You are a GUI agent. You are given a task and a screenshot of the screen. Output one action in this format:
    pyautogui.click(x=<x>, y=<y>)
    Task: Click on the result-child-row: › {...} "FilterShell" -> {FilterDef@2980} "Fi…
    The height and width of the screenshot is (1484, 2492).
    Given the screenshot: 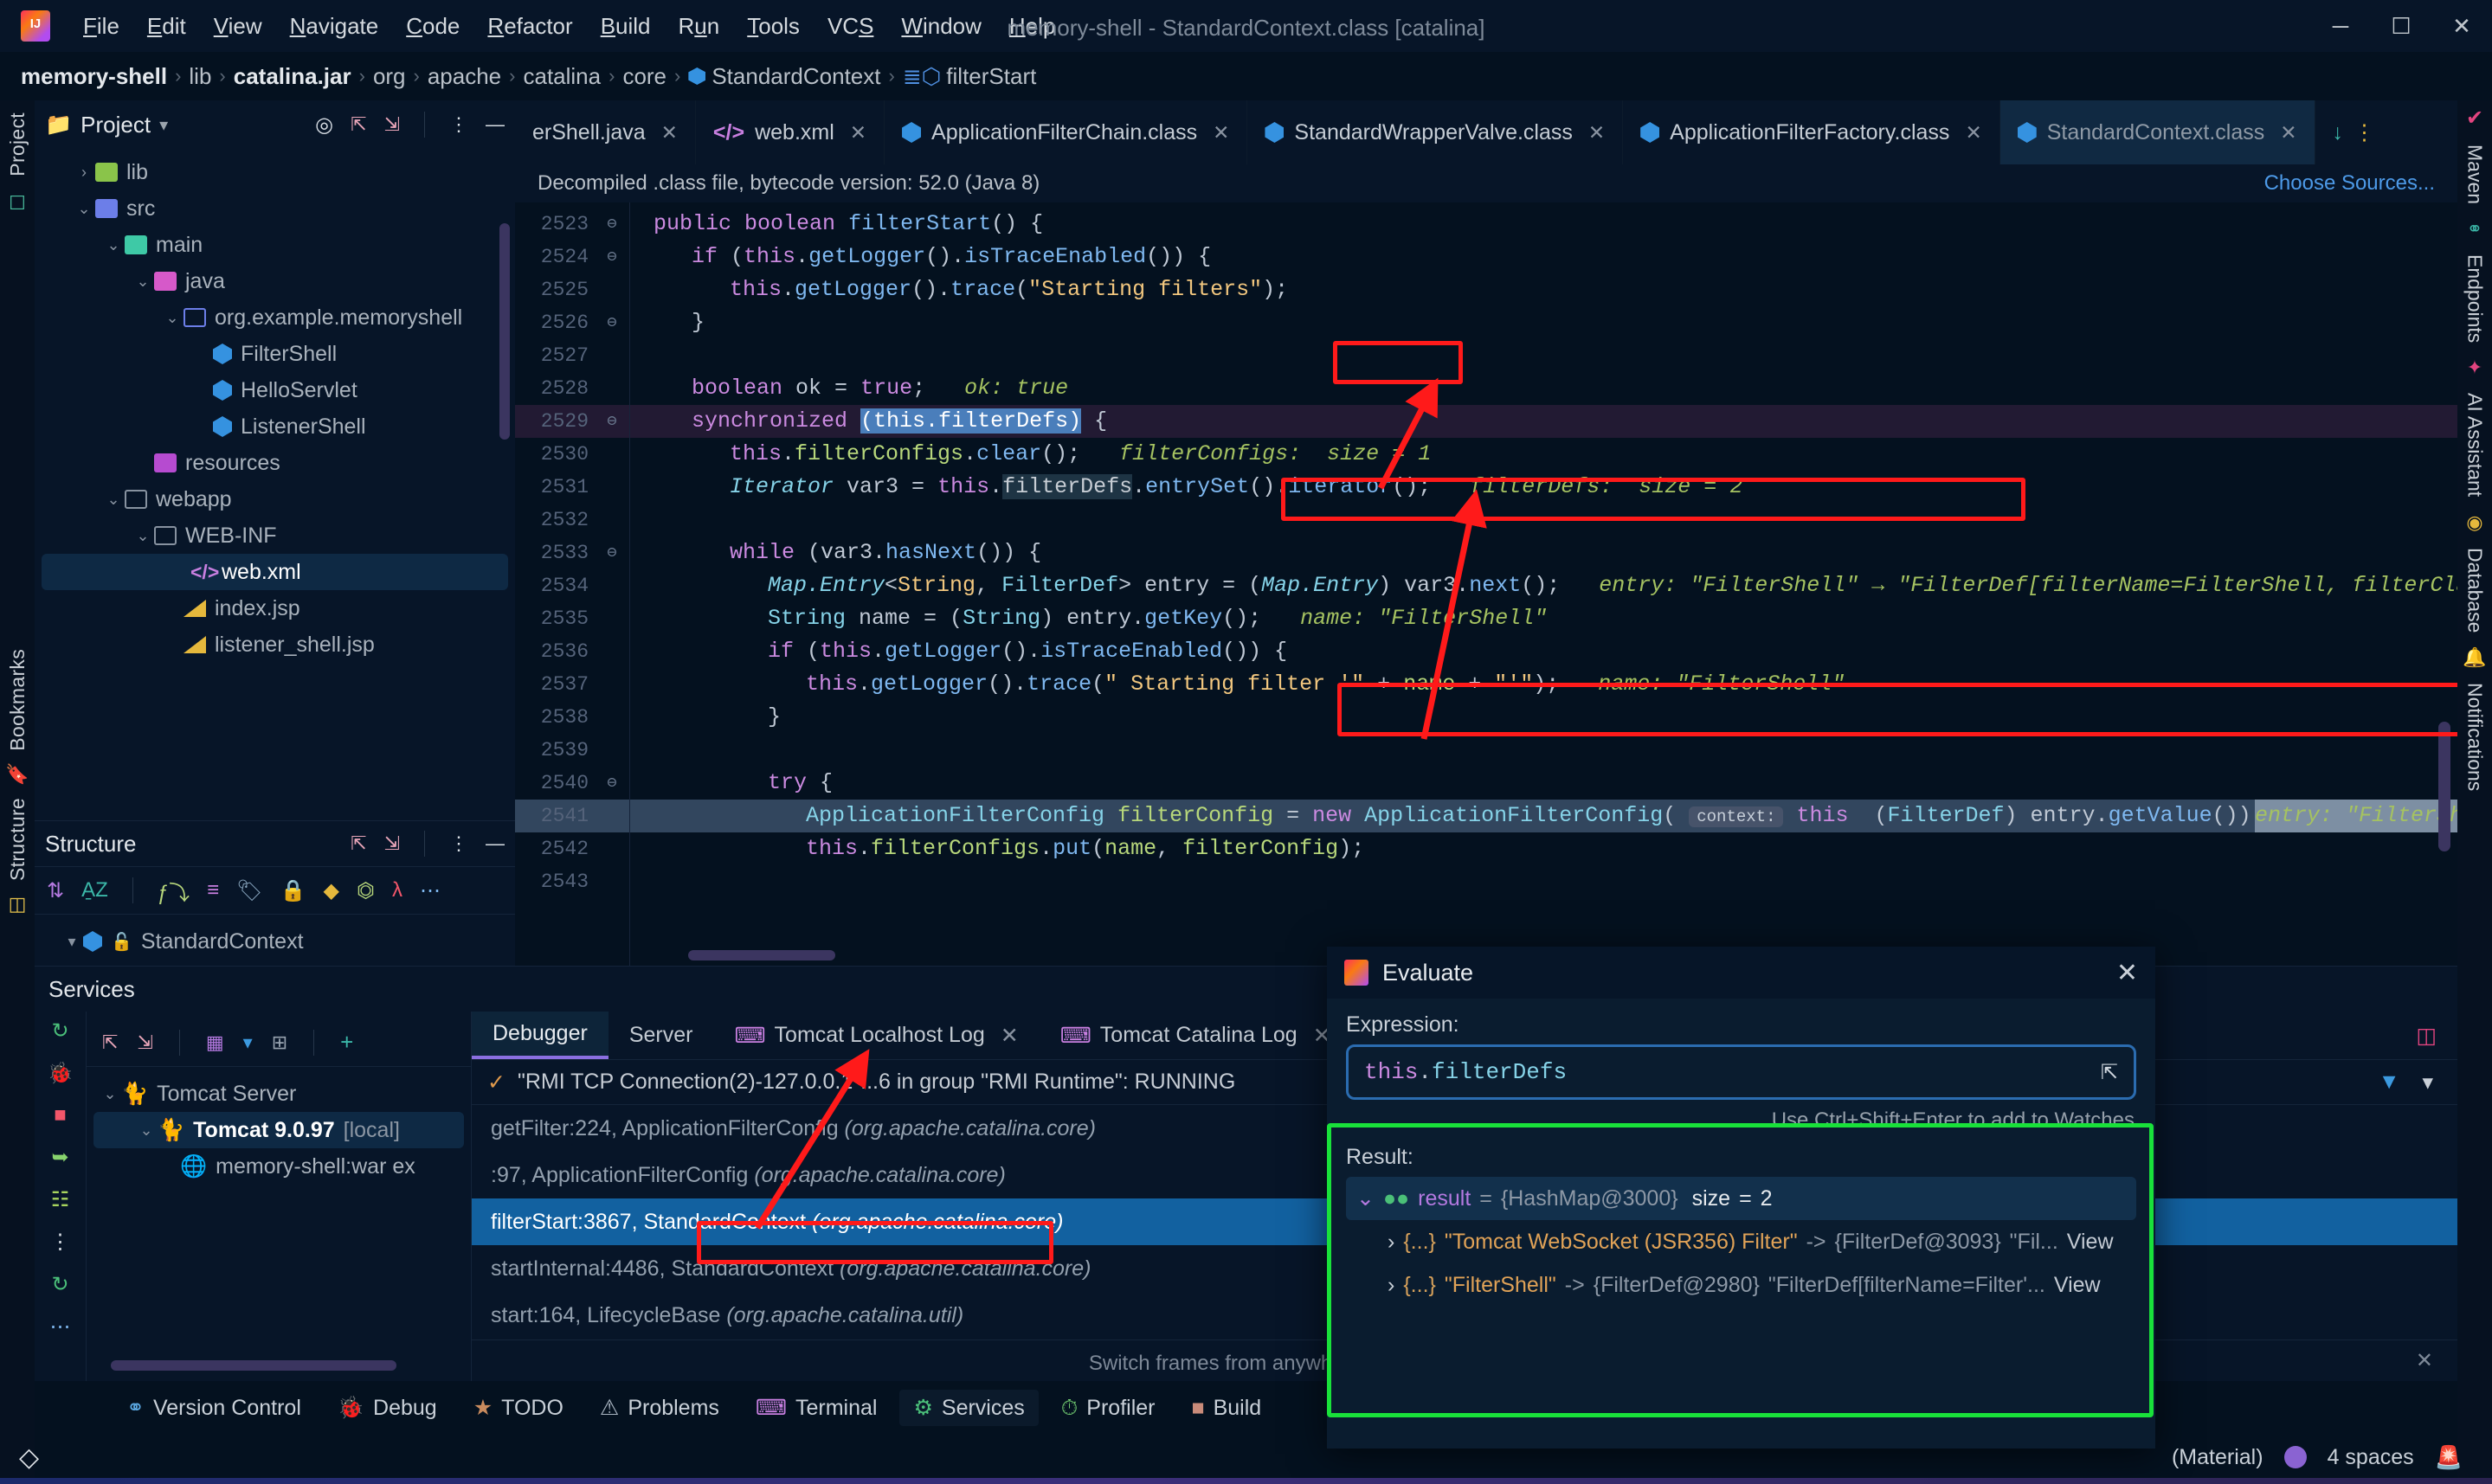 What is the action you would take?
    pyautogui.click(x=1741, y=1285)
    